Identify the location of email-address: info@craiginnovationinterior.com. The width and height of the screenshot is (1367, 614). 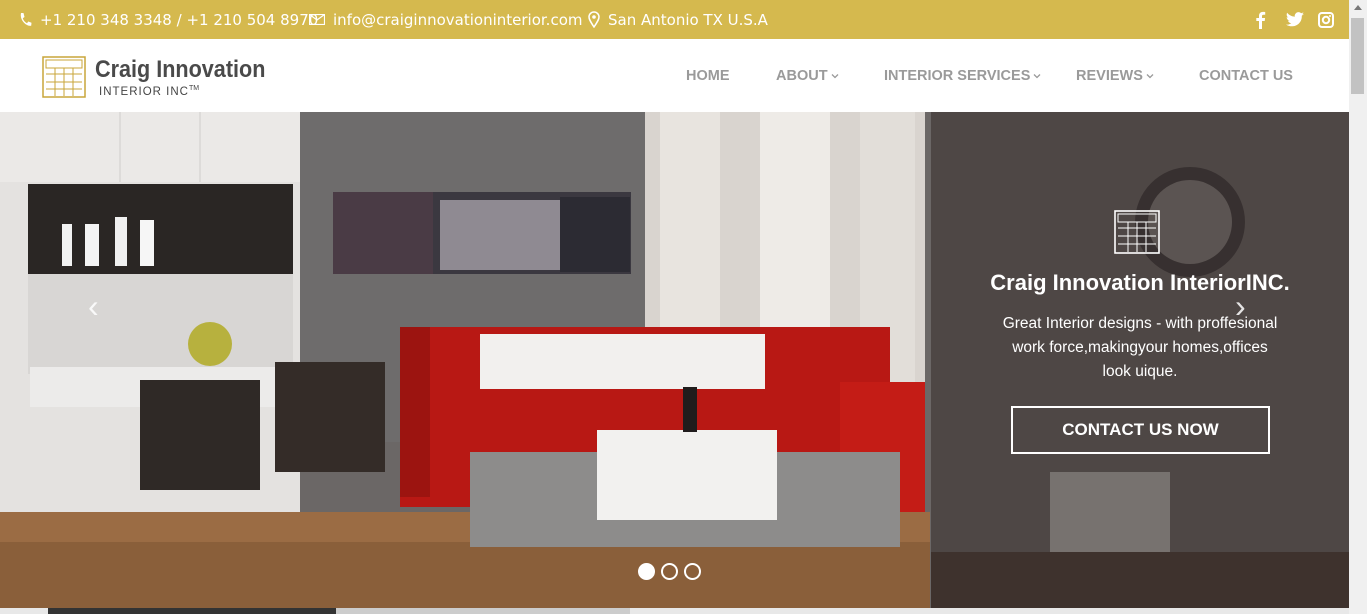
(457, 20).